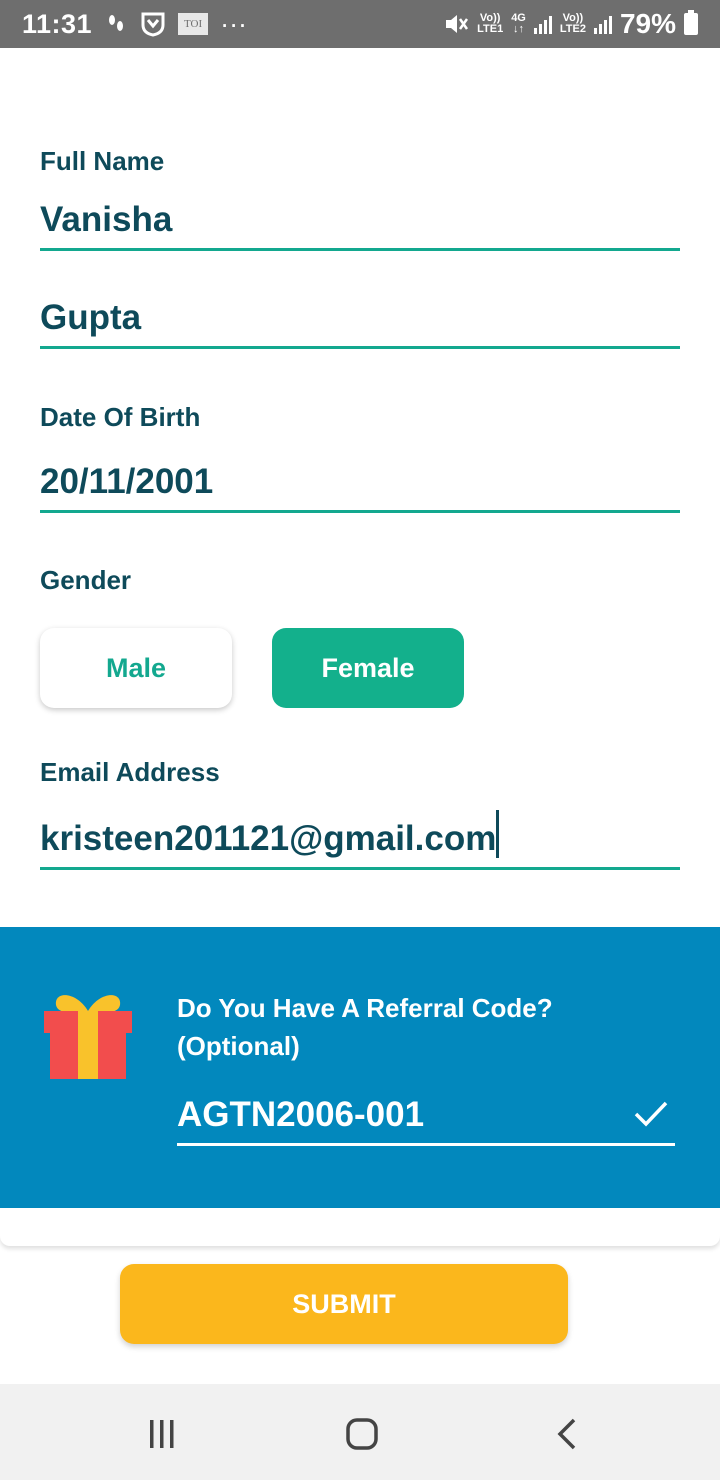 This screenshot has width=720, height=1480. I want to click on battery-percent: 79%, so click(647, 23).